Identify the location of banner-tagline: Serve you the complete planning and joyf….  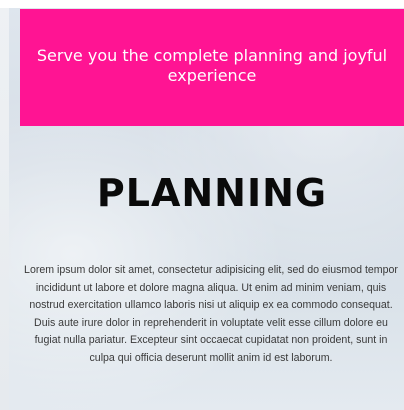
(212, 65).